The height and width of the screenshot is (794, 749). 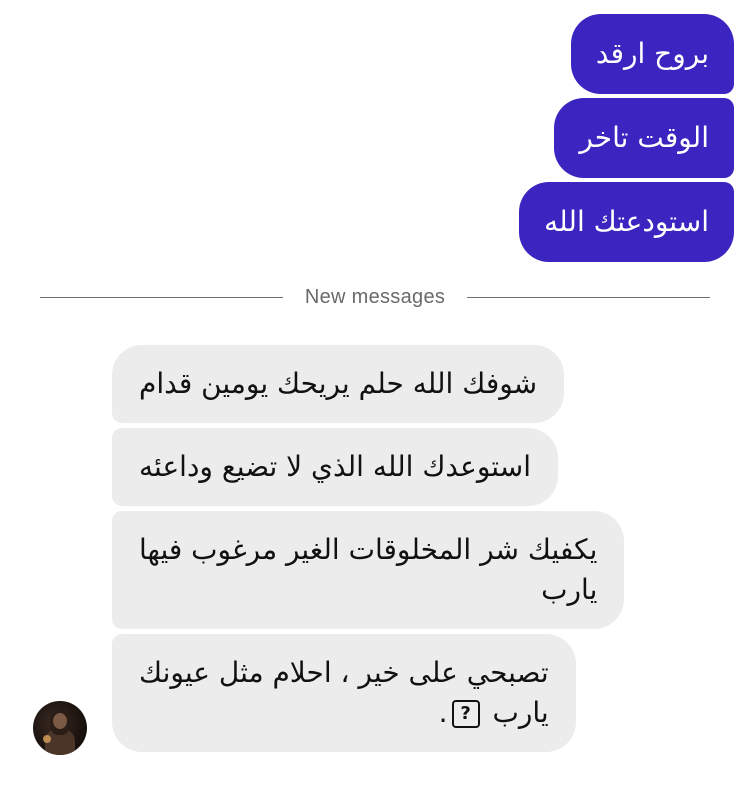 What do you see at coordinates (443, 712) in the screenshot?
I see `message-trailing-punctuation: .` at bounding box center [443, 712].